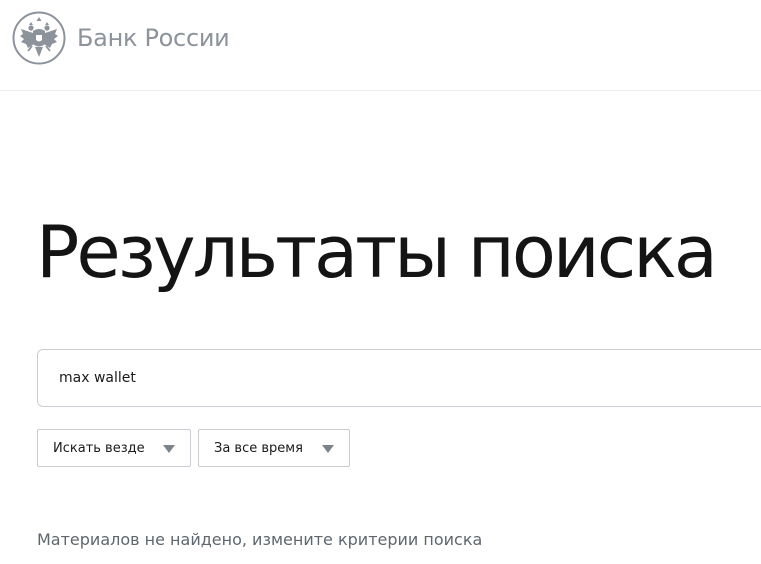 Image resolution: width=761 pixels, height=564 pixels. I want to click on period-dropdown: За все время, so click(274, 448).